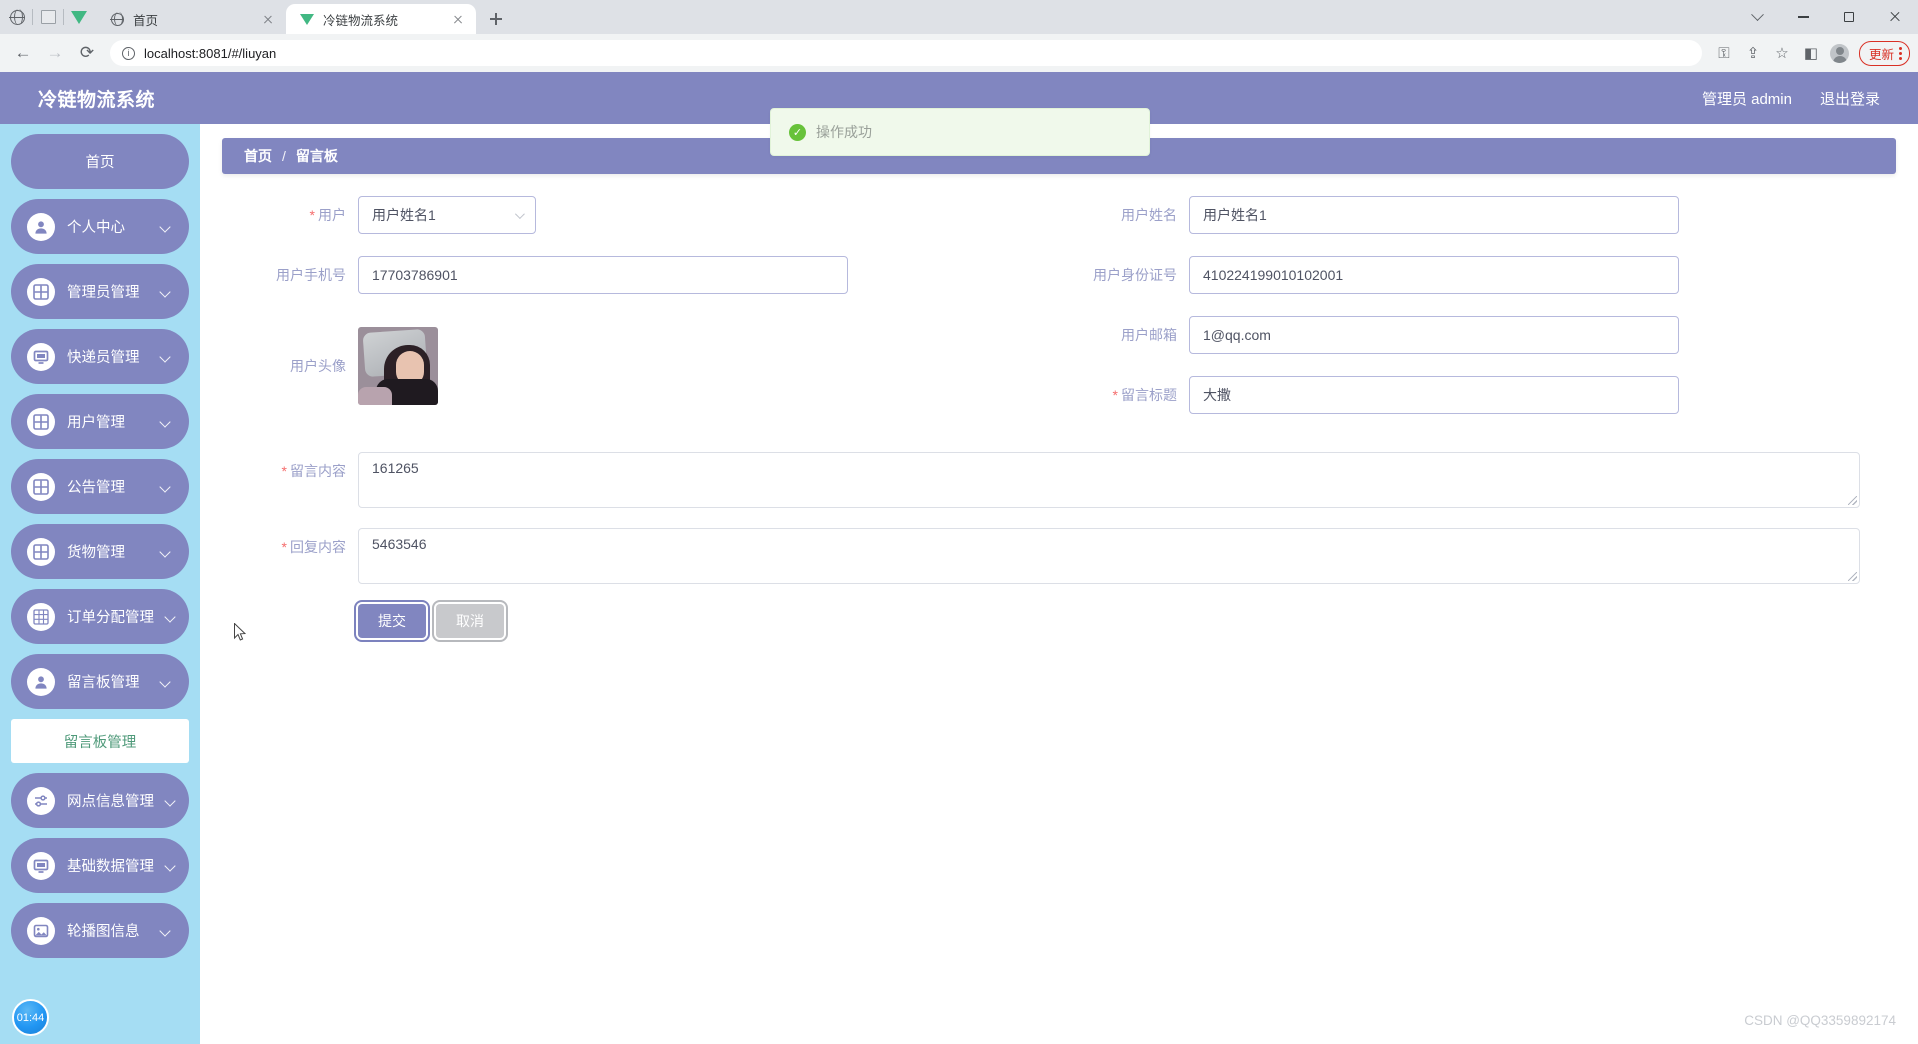  Describe the element at coordinates (41, 800) in the screenshot. I see `sliders-icon` at that location.